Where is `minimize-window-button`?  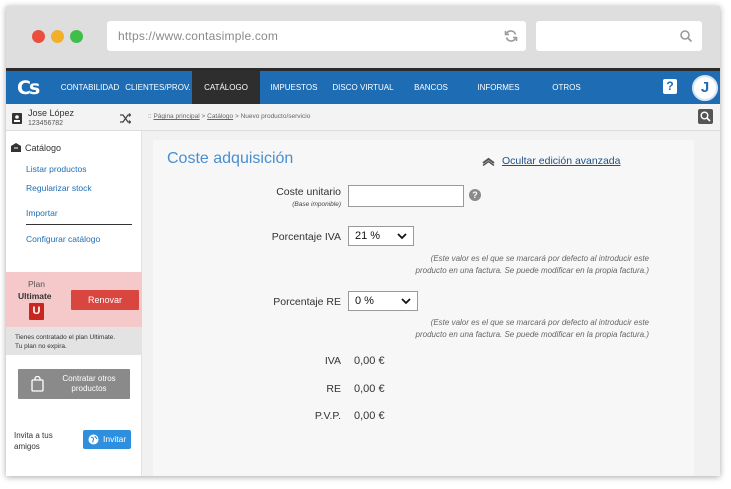 minimize-window-button is located at coordinates (57, 36).